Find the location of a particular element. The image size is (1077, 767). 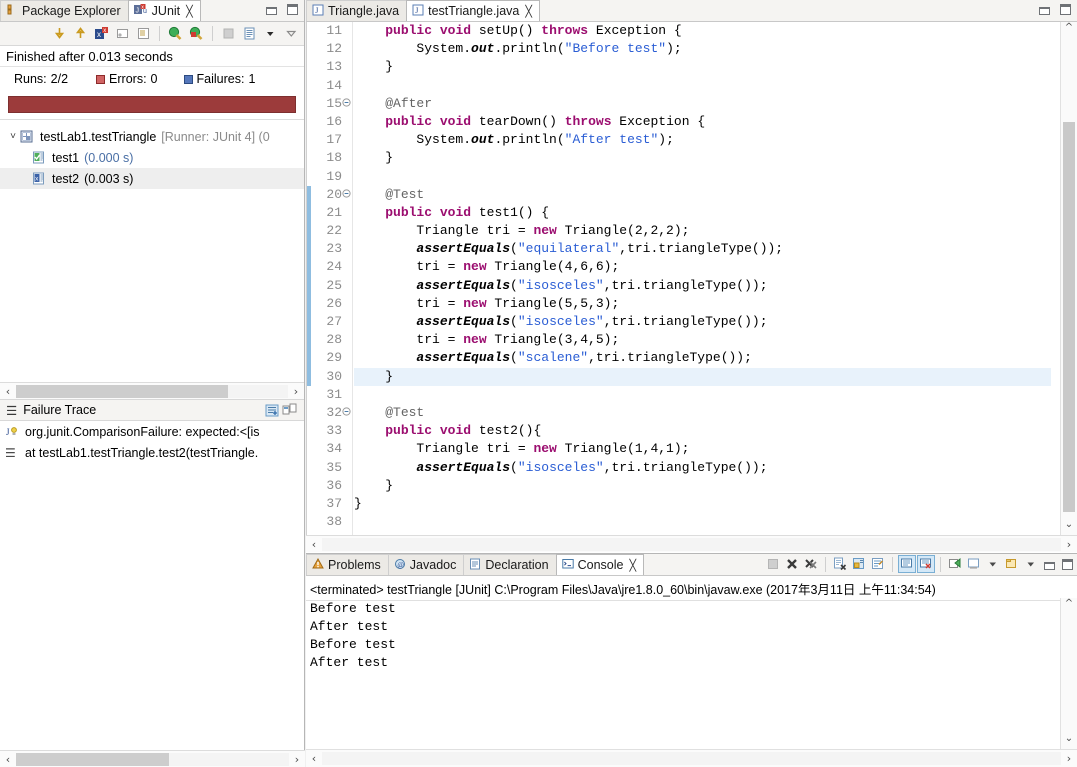

show-console-on-error-icon is located at coordinates (926, 564).